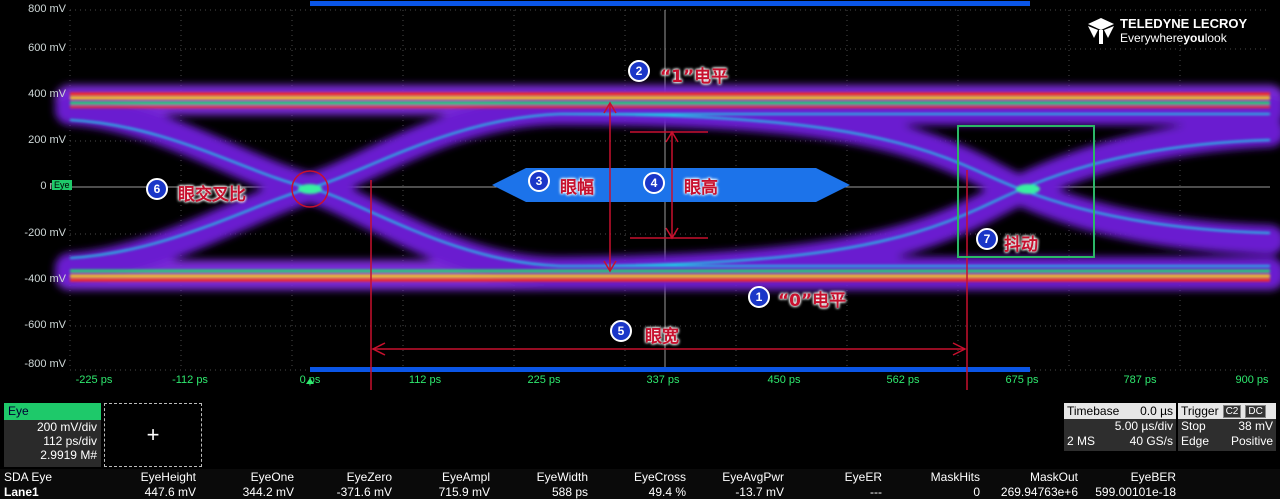  I want to click on bottom-marker-bar, so click(670, 369).